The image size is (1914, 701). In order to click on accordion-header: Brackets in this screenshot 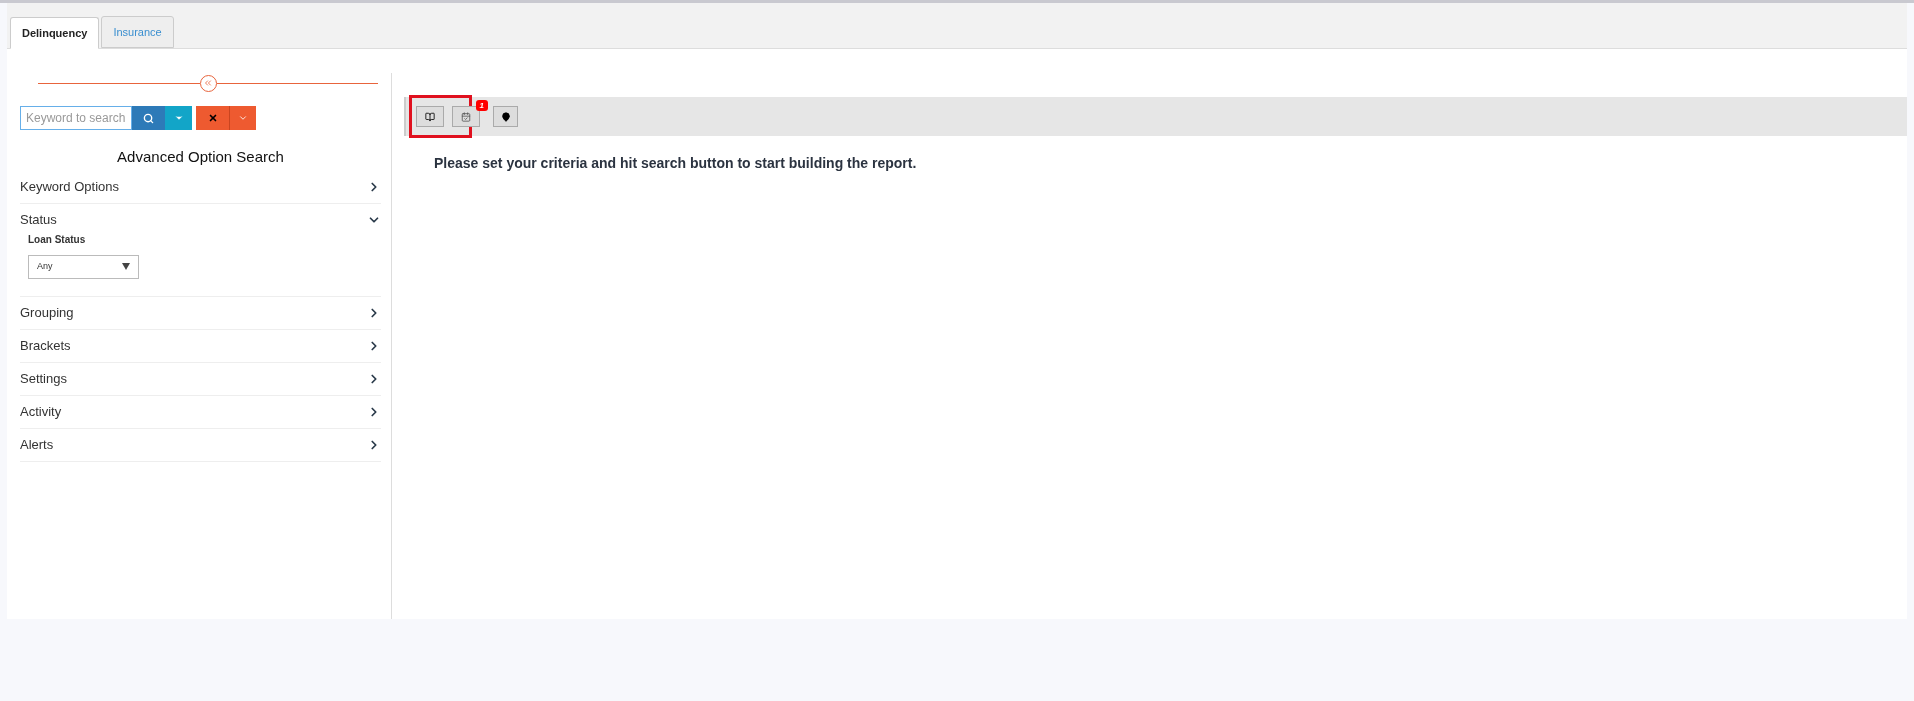, I will do `click(200, 345)`.